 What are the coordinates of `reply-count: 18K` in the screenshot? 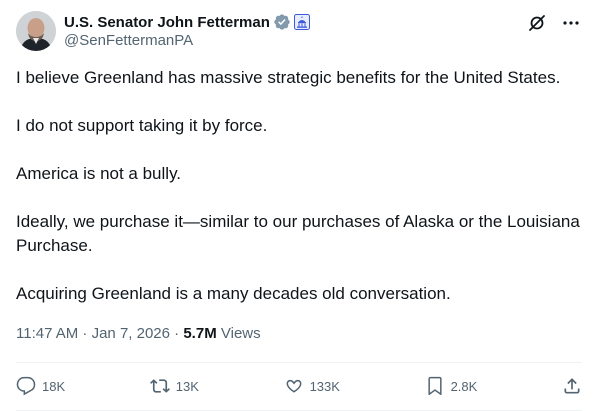 It's located at (54, 386).